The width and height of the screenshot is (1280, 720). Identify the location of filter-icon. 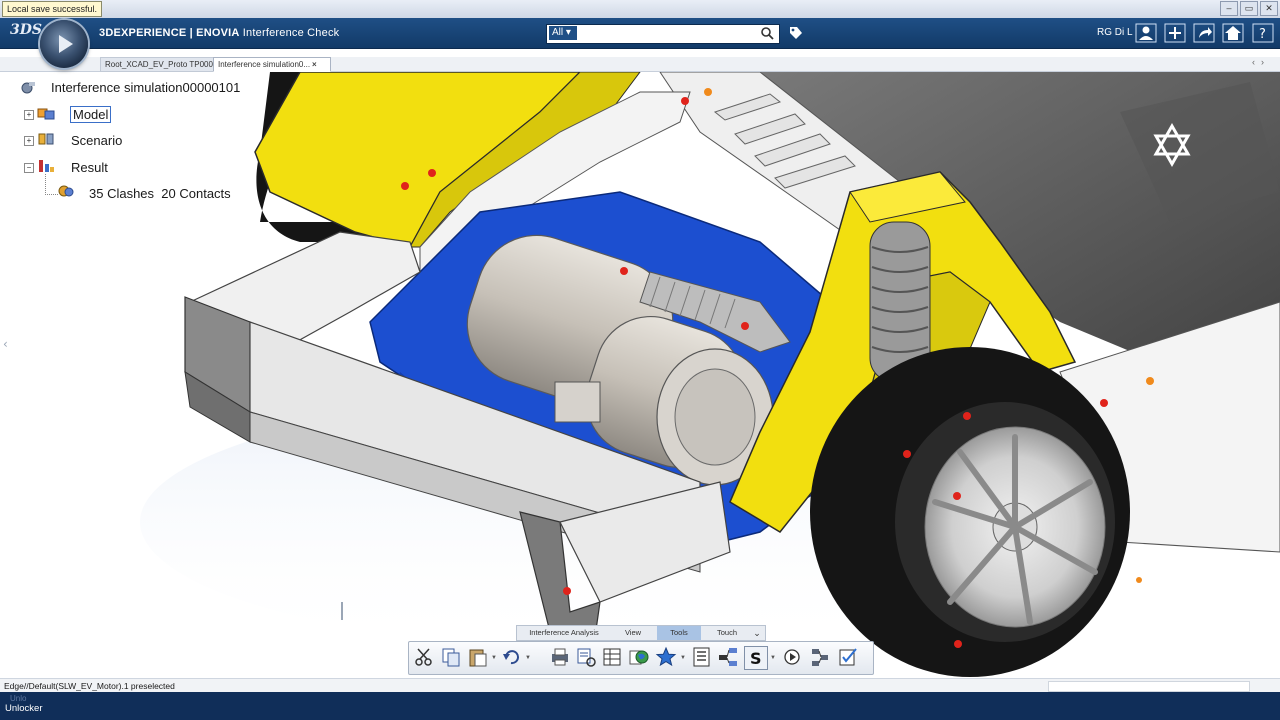
(820, 657).